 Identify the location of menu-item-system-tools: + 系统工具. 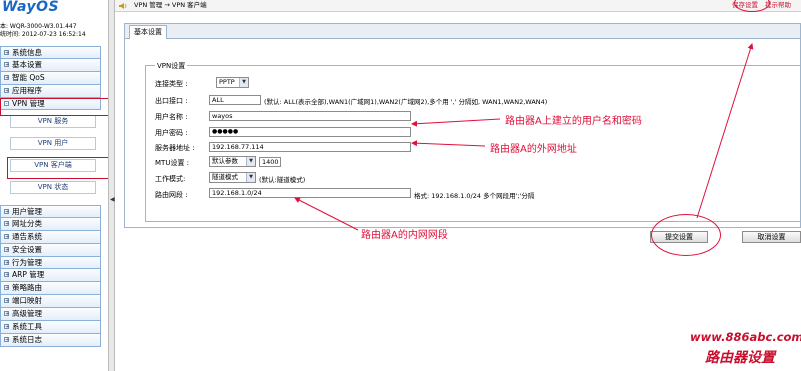
(50, 327).